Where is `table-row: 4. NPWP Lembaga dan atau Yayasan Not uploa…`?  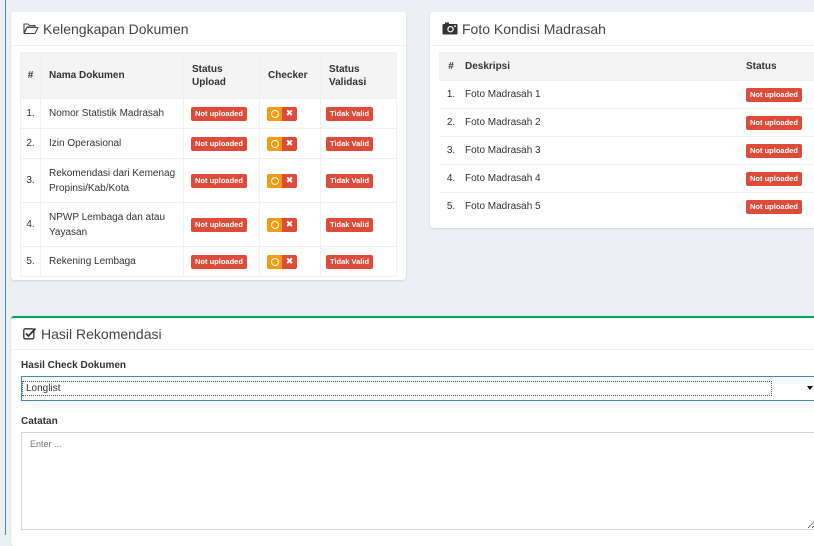 table-row: 4. NPWP Lembaga dan atau Yayasan Not uploa… is located at coordinates (208, 224).